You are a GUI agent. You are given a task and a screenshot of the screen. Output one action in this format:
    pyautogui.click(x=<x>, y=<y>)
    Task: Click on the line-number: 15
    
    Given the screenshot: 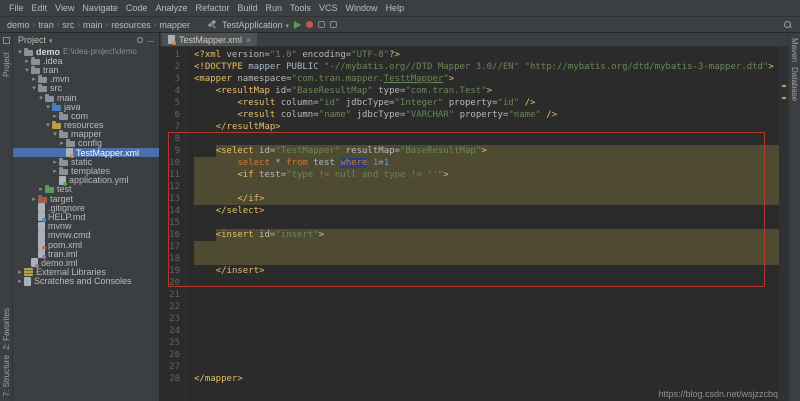 What is the action you would take?
    pyautogui.click(x=174, y=223)
    